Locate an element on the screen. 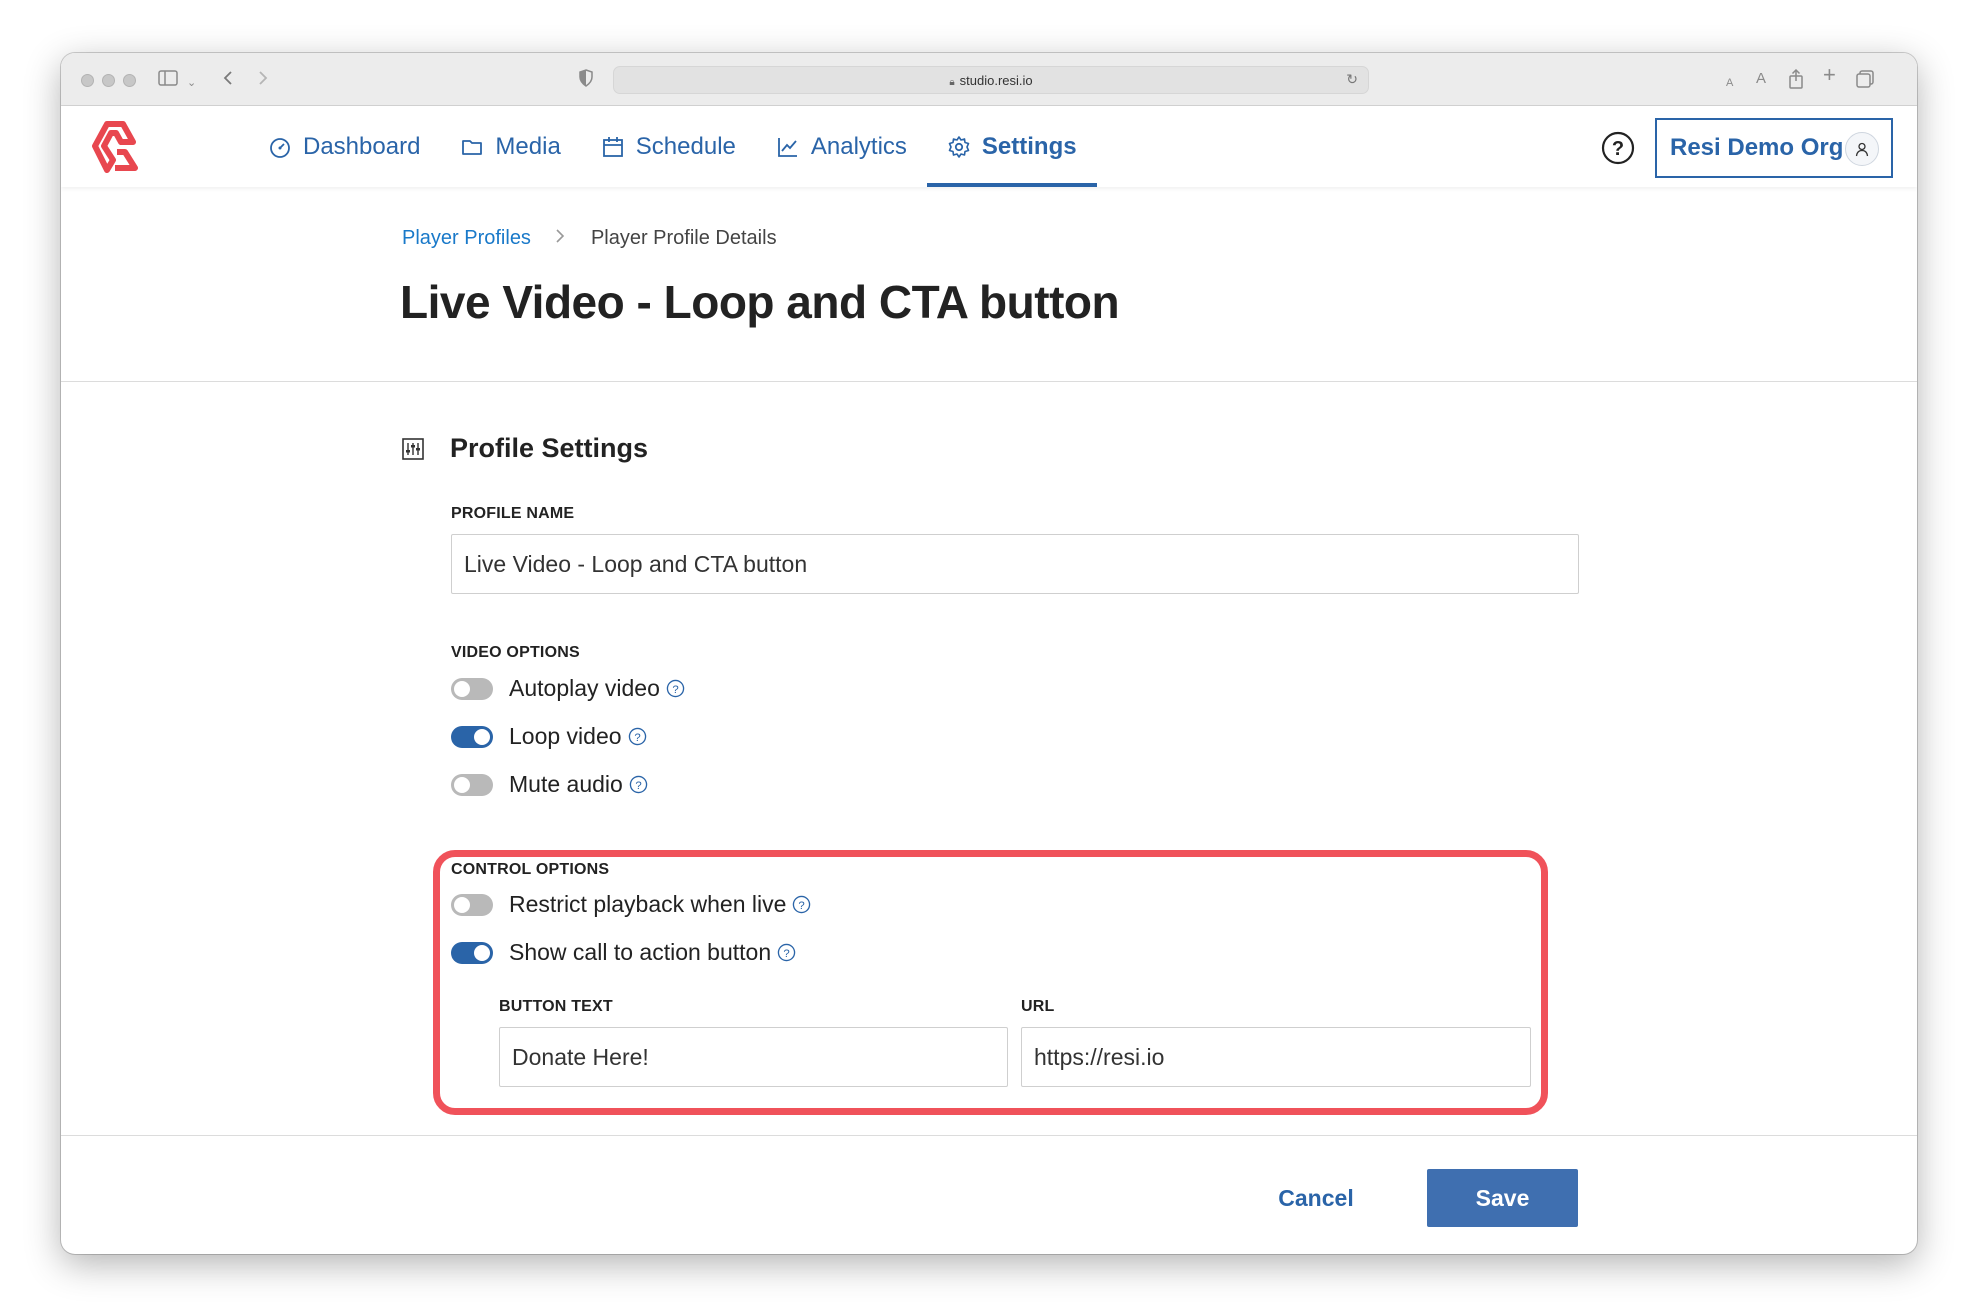 The image size is (1969, 1316). reload-icon: ↻ is located at coordinates (1352, 79).